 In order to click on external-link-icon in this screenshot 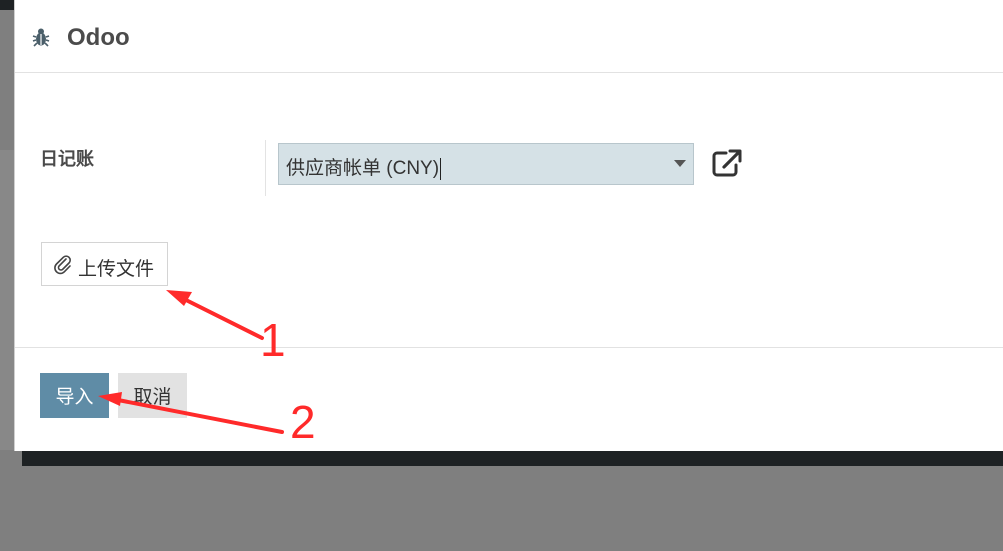, I will do `click(727, 163)`.